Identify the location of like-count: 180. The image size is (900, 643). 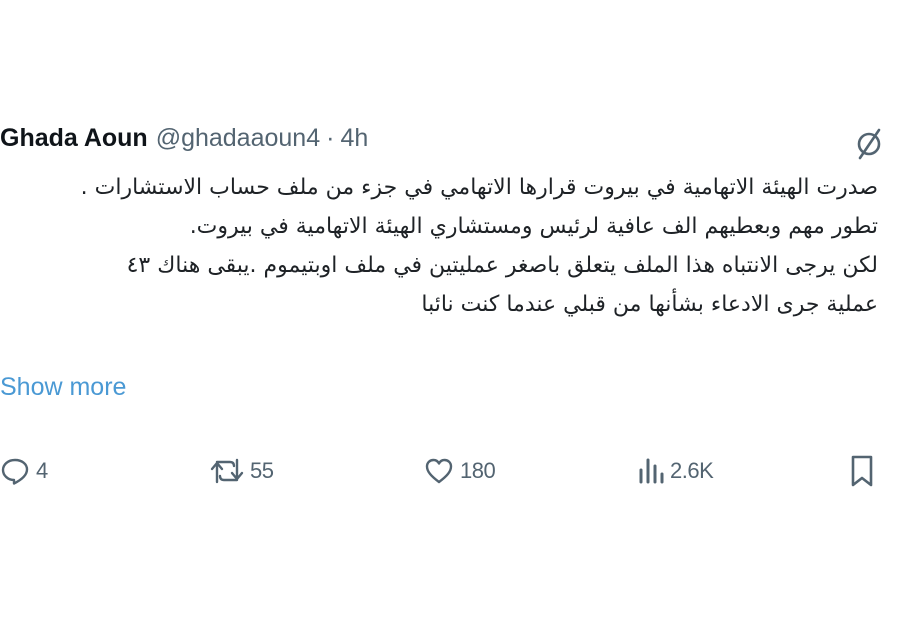
(478, 470).